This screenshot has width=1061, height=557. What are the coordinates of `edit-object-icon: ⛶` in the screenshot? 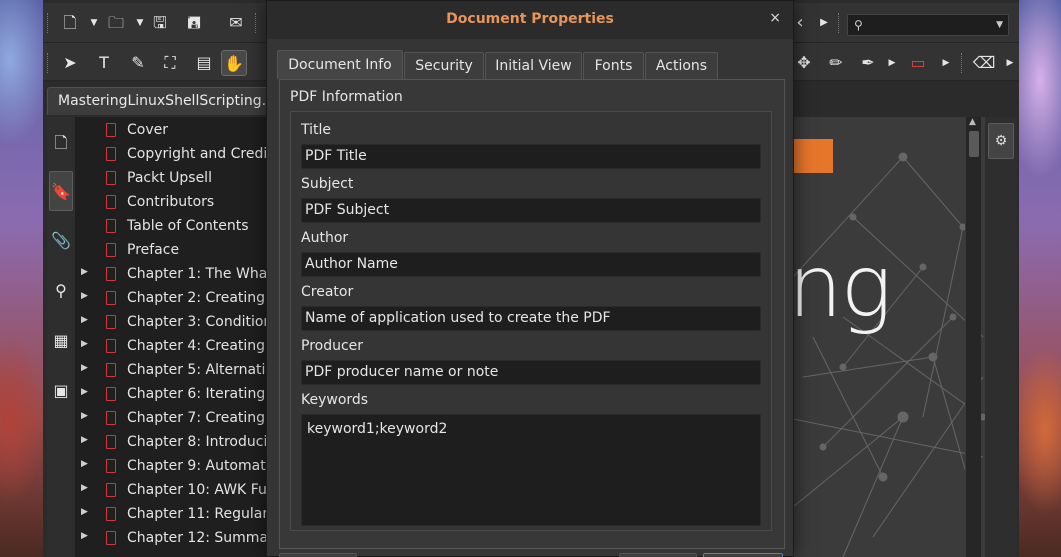 It's located at (170, 63).